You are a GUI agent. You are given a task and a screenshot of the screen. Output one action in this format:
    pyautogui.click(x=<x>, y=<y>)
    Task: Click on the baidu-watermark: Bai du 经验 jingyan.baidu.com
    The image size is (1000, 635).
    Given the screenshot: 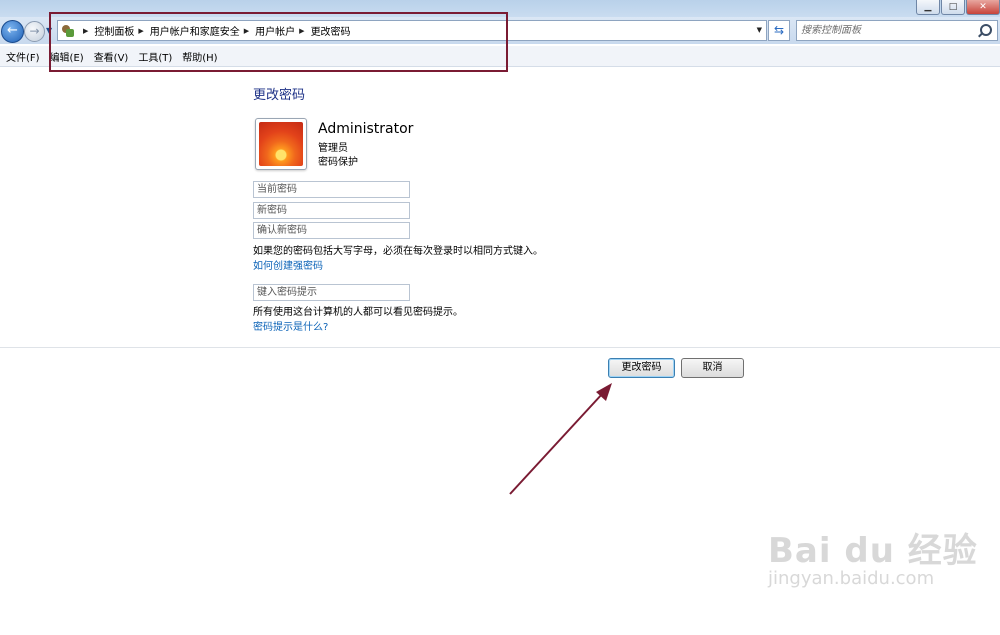 What is the action you would take?
    pyautogui.click(x=873, y=556)
    